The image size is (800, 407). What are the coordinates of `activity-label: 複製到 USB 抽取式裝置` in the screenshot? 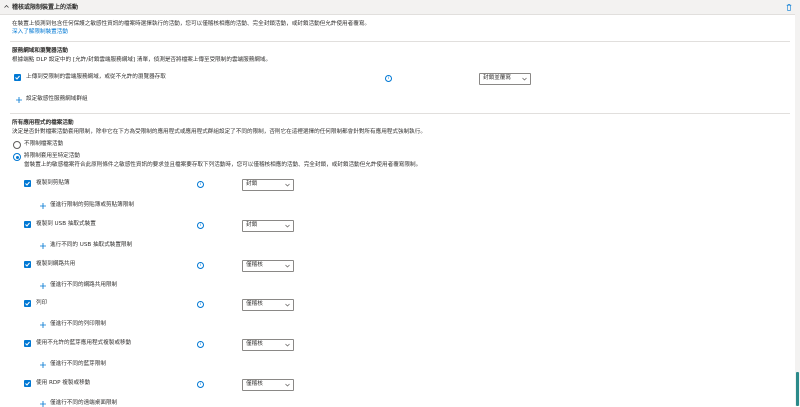 It's located at (66, 224).